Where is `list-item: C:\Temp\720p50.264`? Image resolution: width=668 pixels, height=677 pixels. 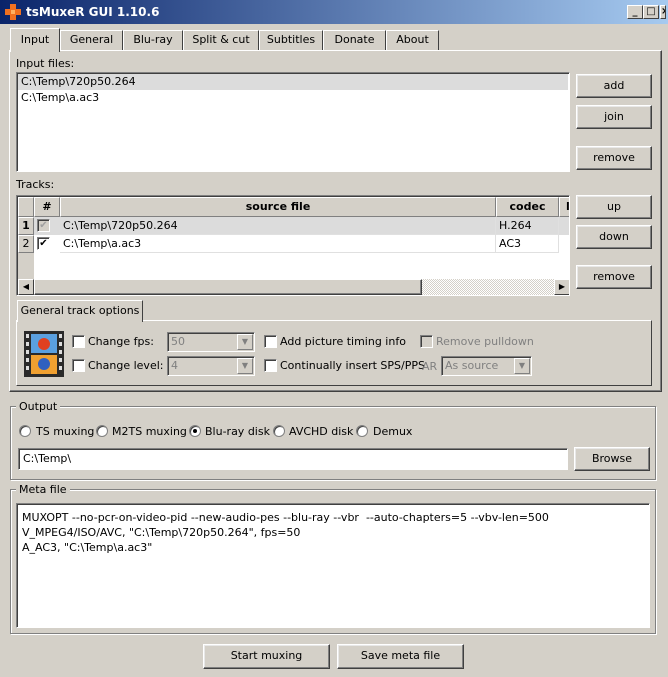 list-item: C:\Temp\720p50.264 is located at coordinates (293, 82).